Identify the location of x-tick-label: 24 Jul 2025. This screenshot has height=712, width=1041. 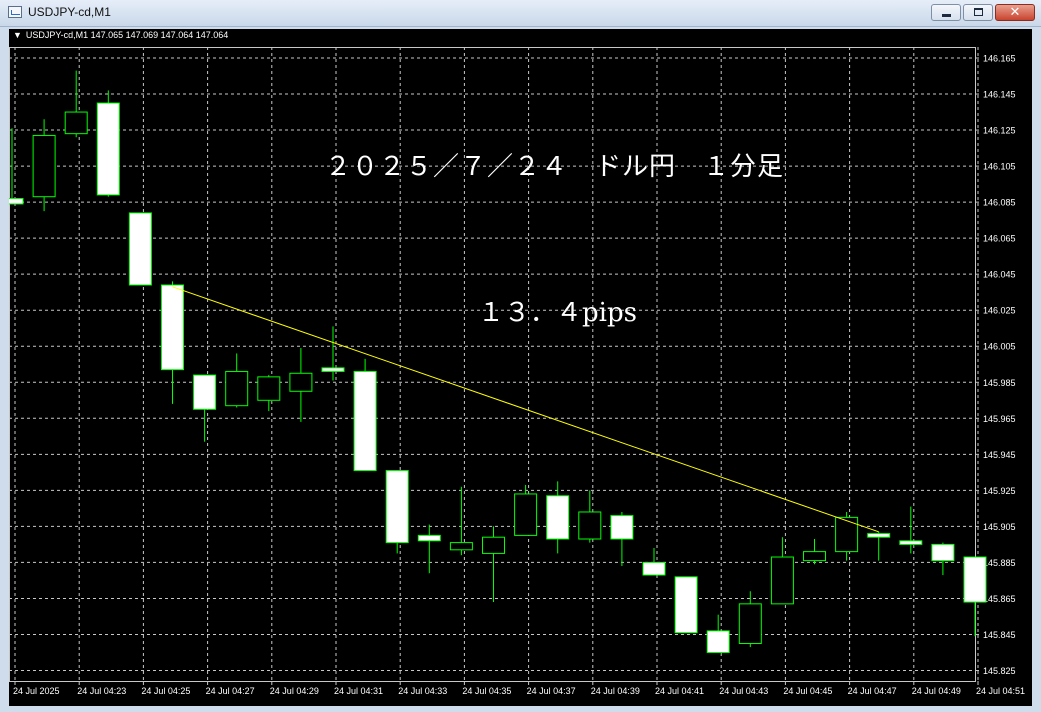
(36, 691).